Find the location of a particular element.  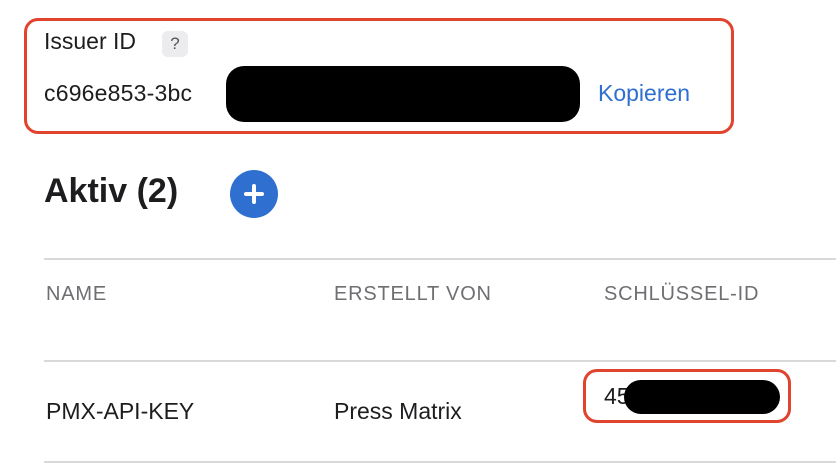

issuer-id-label: Issuer ID is located at coordinates (90, 41).